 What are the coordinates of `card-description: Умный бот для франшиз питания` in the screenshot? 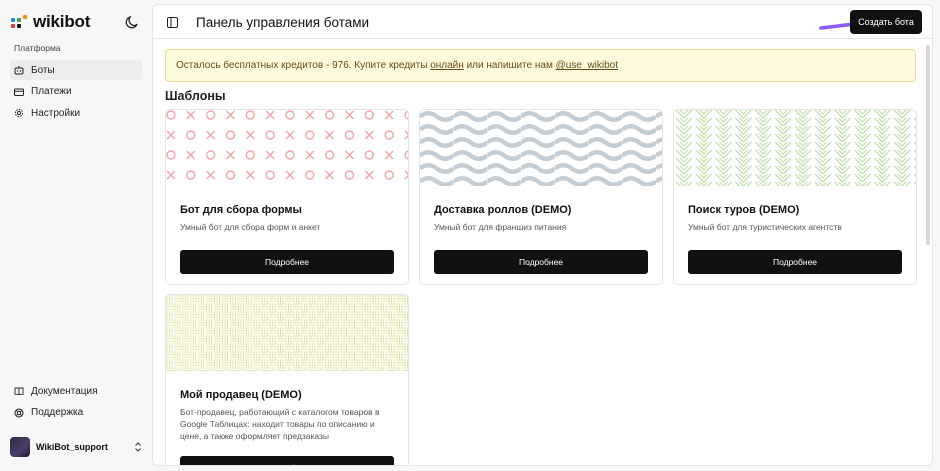 It's located at (500, 227).